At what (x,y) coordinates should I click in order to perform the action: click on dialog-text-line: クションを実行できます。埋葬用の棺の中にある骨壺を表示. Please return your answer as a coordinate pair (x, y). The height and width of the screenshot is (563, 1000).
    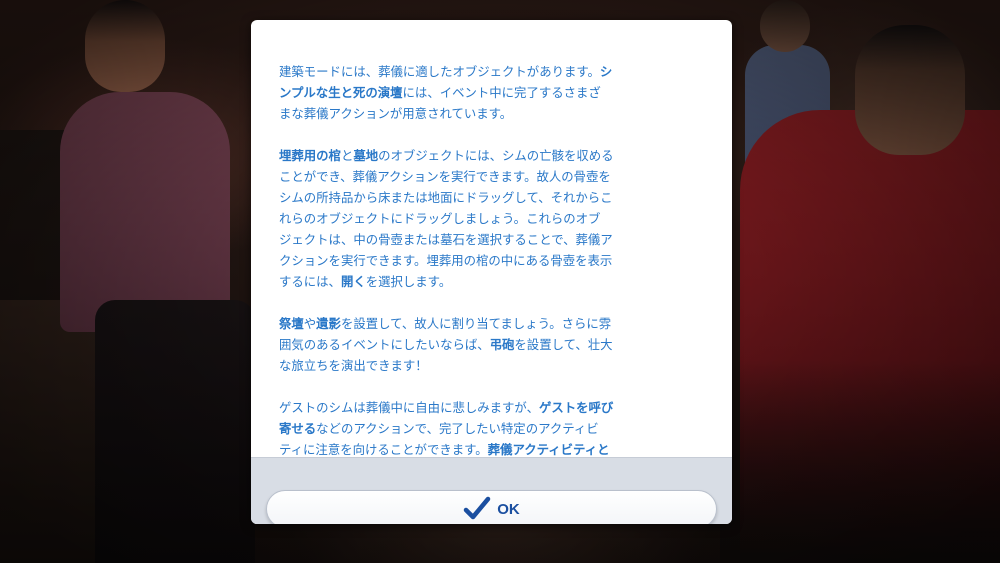
    Looking at the image, I should click on (497, 260).